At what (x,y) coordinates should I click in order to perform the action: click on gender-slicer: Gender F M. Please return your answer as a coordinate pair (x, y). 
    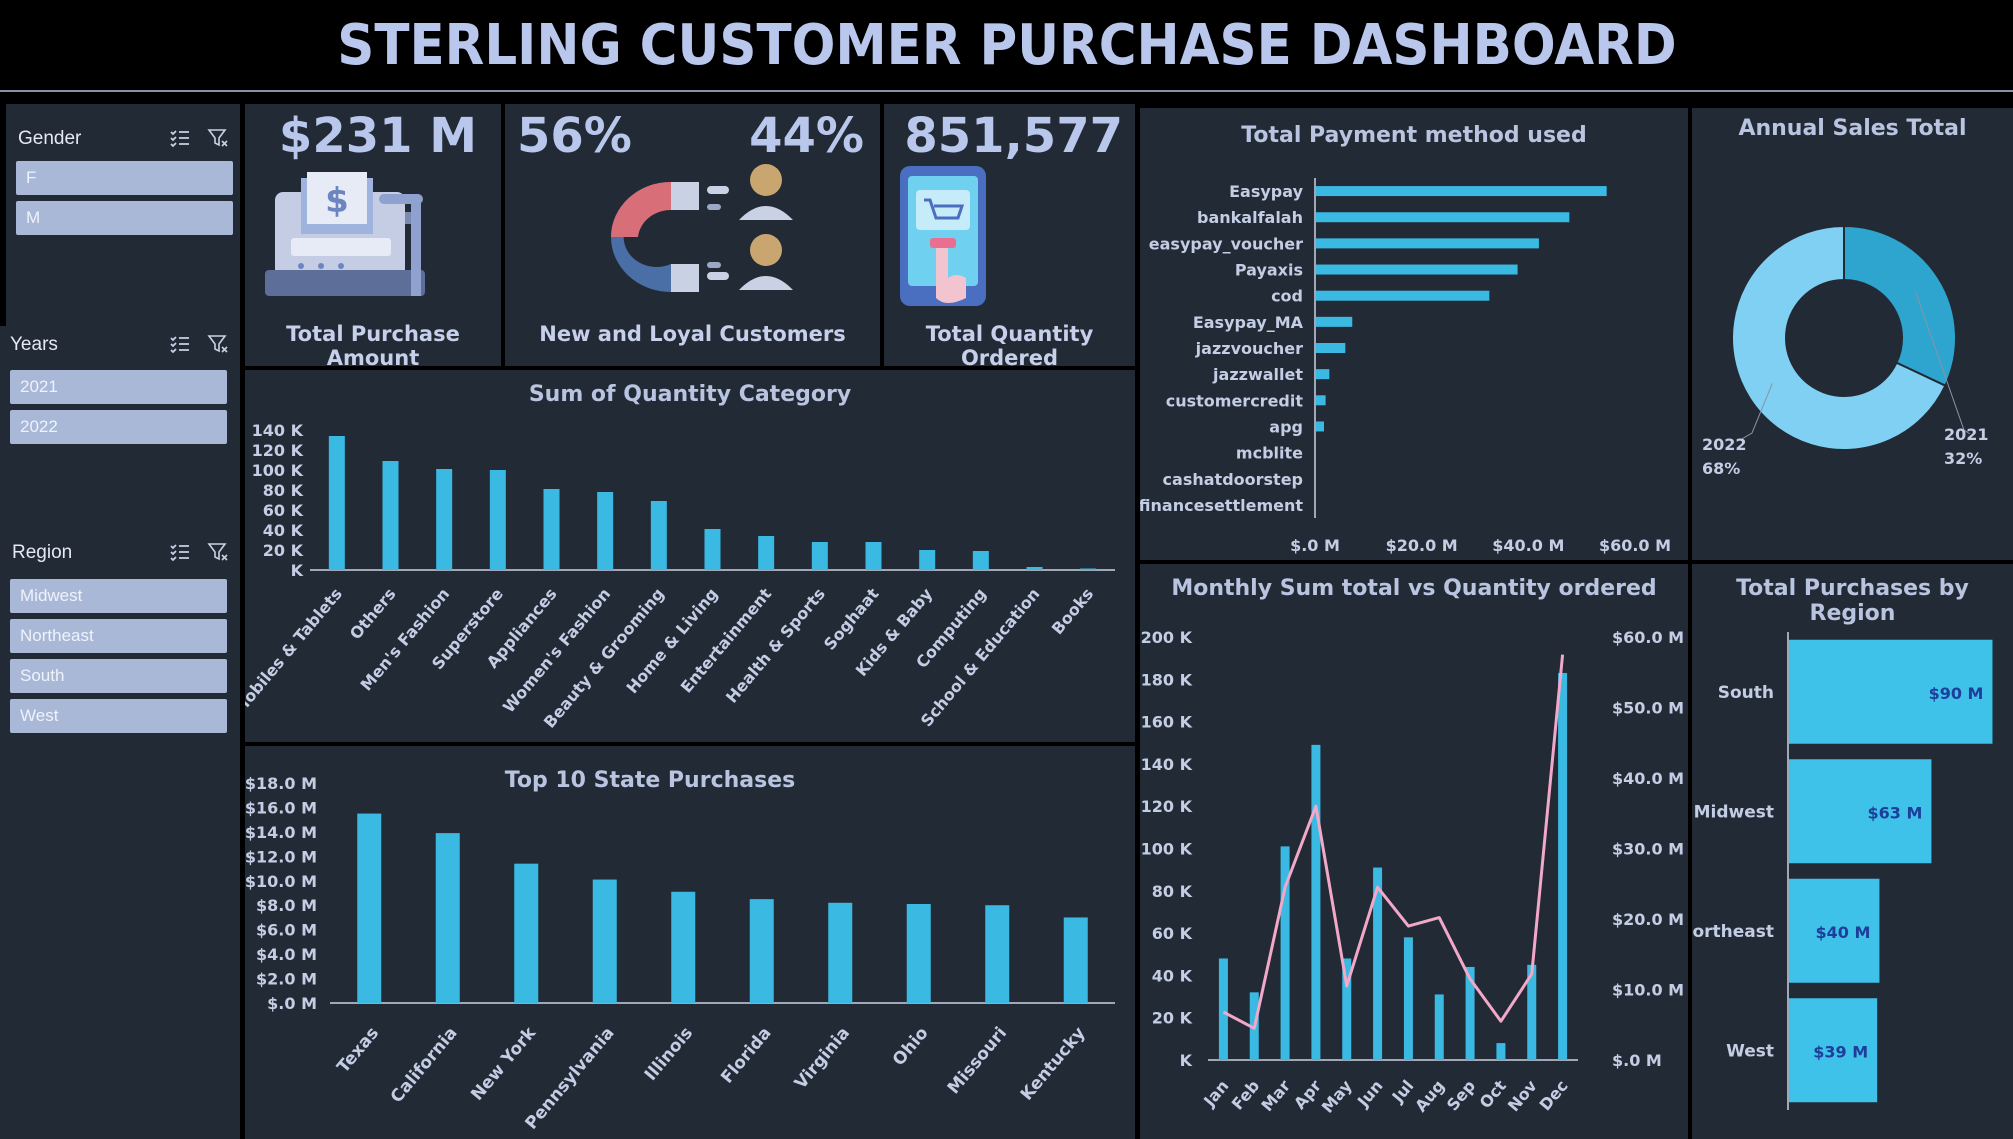
    Looking at the image, I should click on (123, 215).